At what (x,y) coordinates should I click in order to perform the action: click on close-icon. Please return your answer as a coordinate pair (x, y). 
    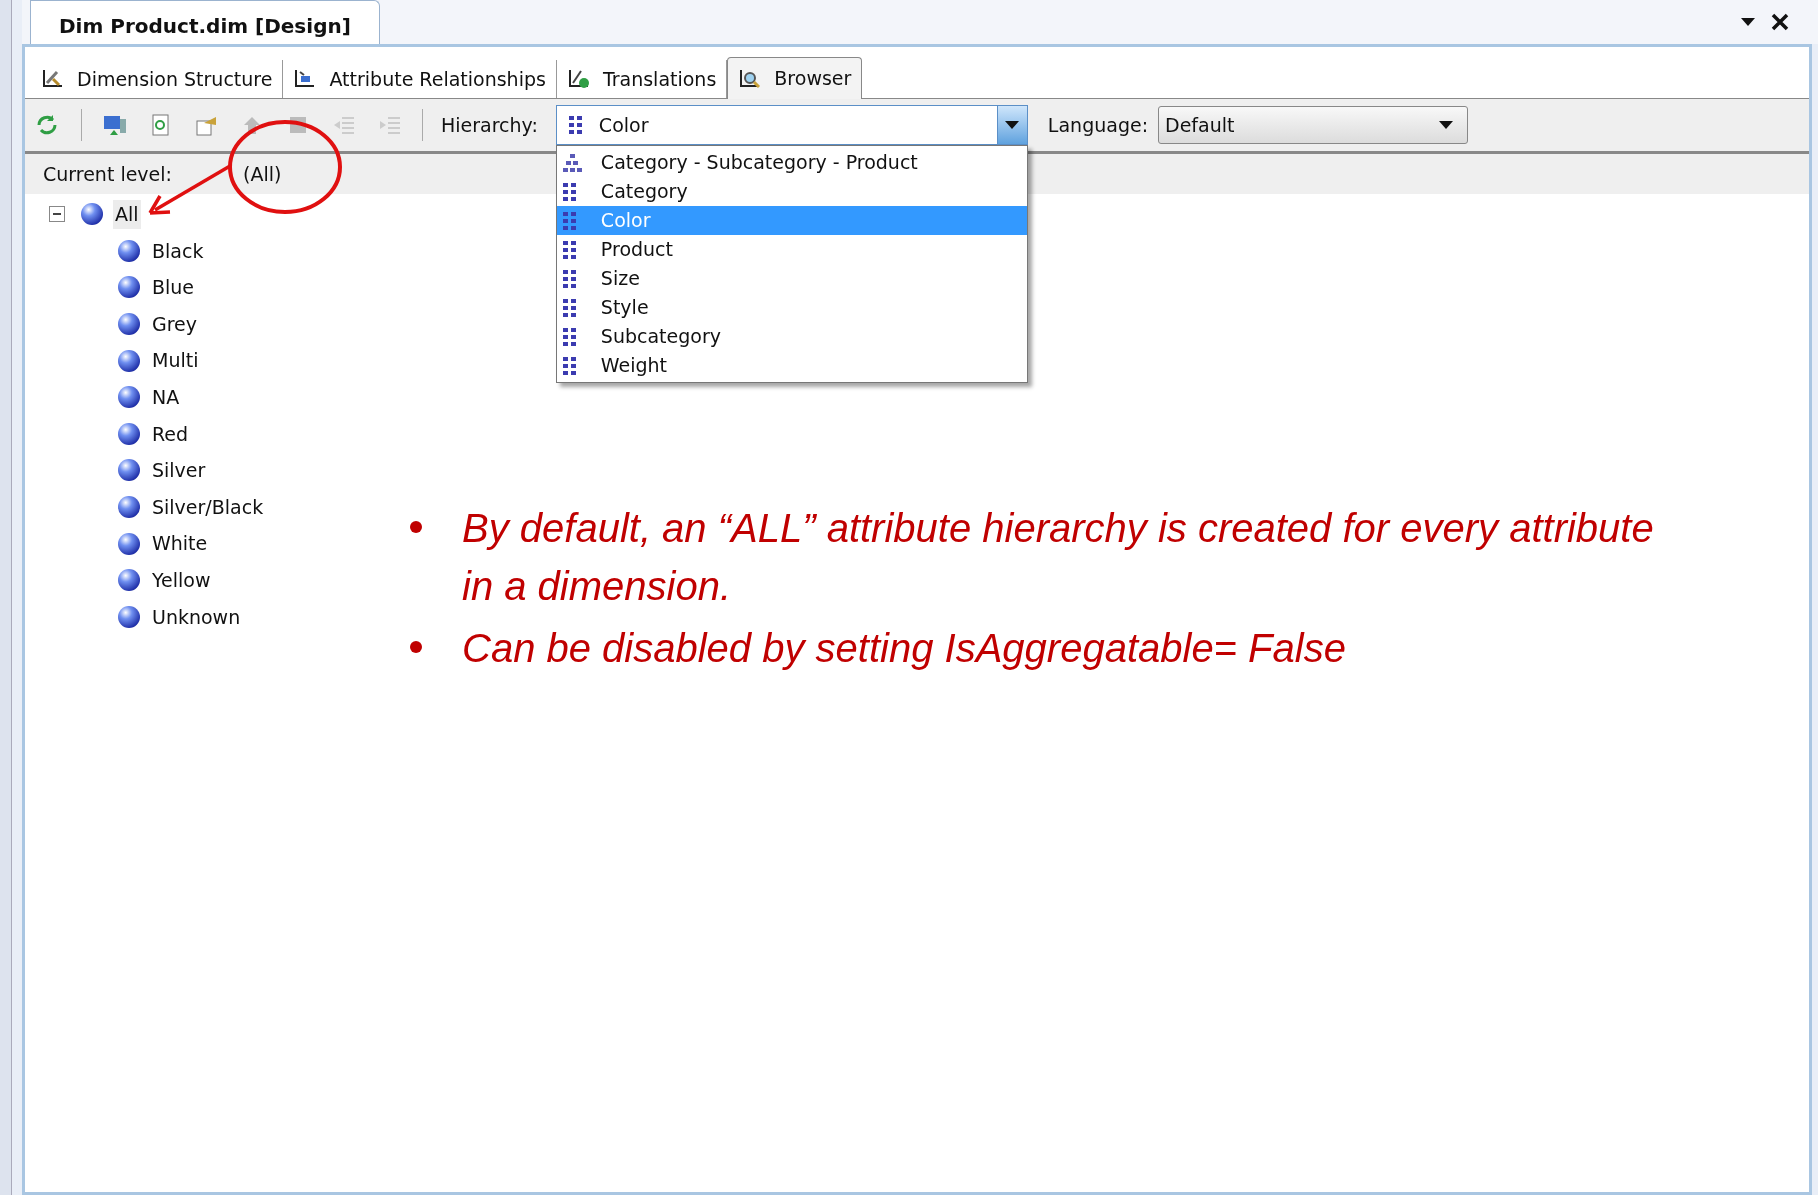
    Looking at the image, I should click on (1780, 22).